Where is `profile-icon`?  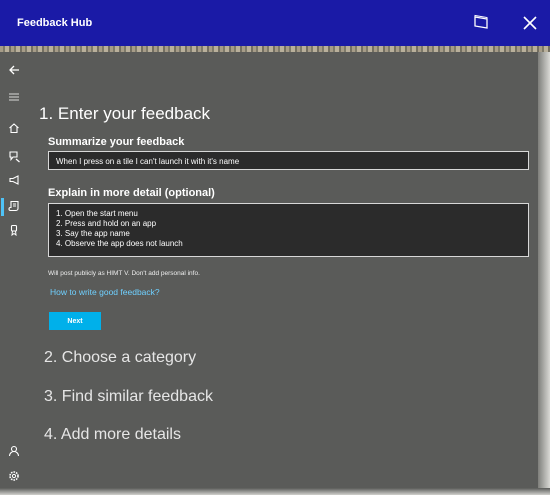
profile-icon is located at coordinates (14, 451).